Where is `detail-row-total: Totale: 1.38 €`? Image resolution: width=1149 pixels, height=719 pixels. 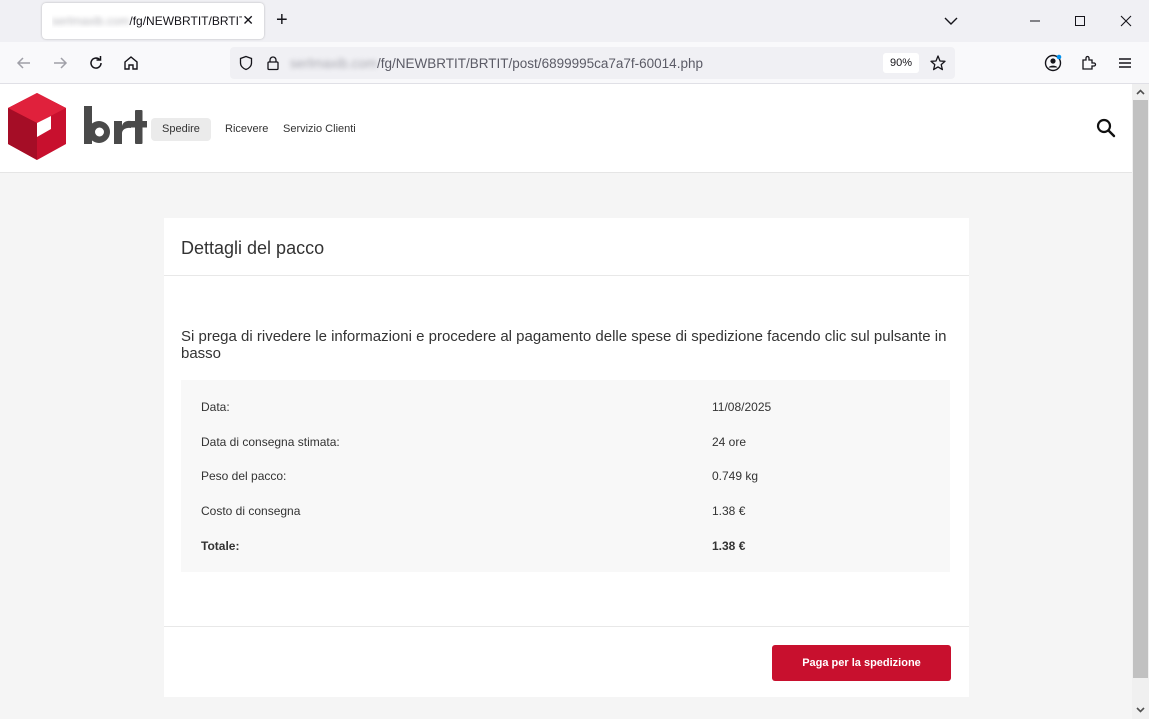 detail-row-total: Totale: 1.38 € is located at coordinates (565, 549).